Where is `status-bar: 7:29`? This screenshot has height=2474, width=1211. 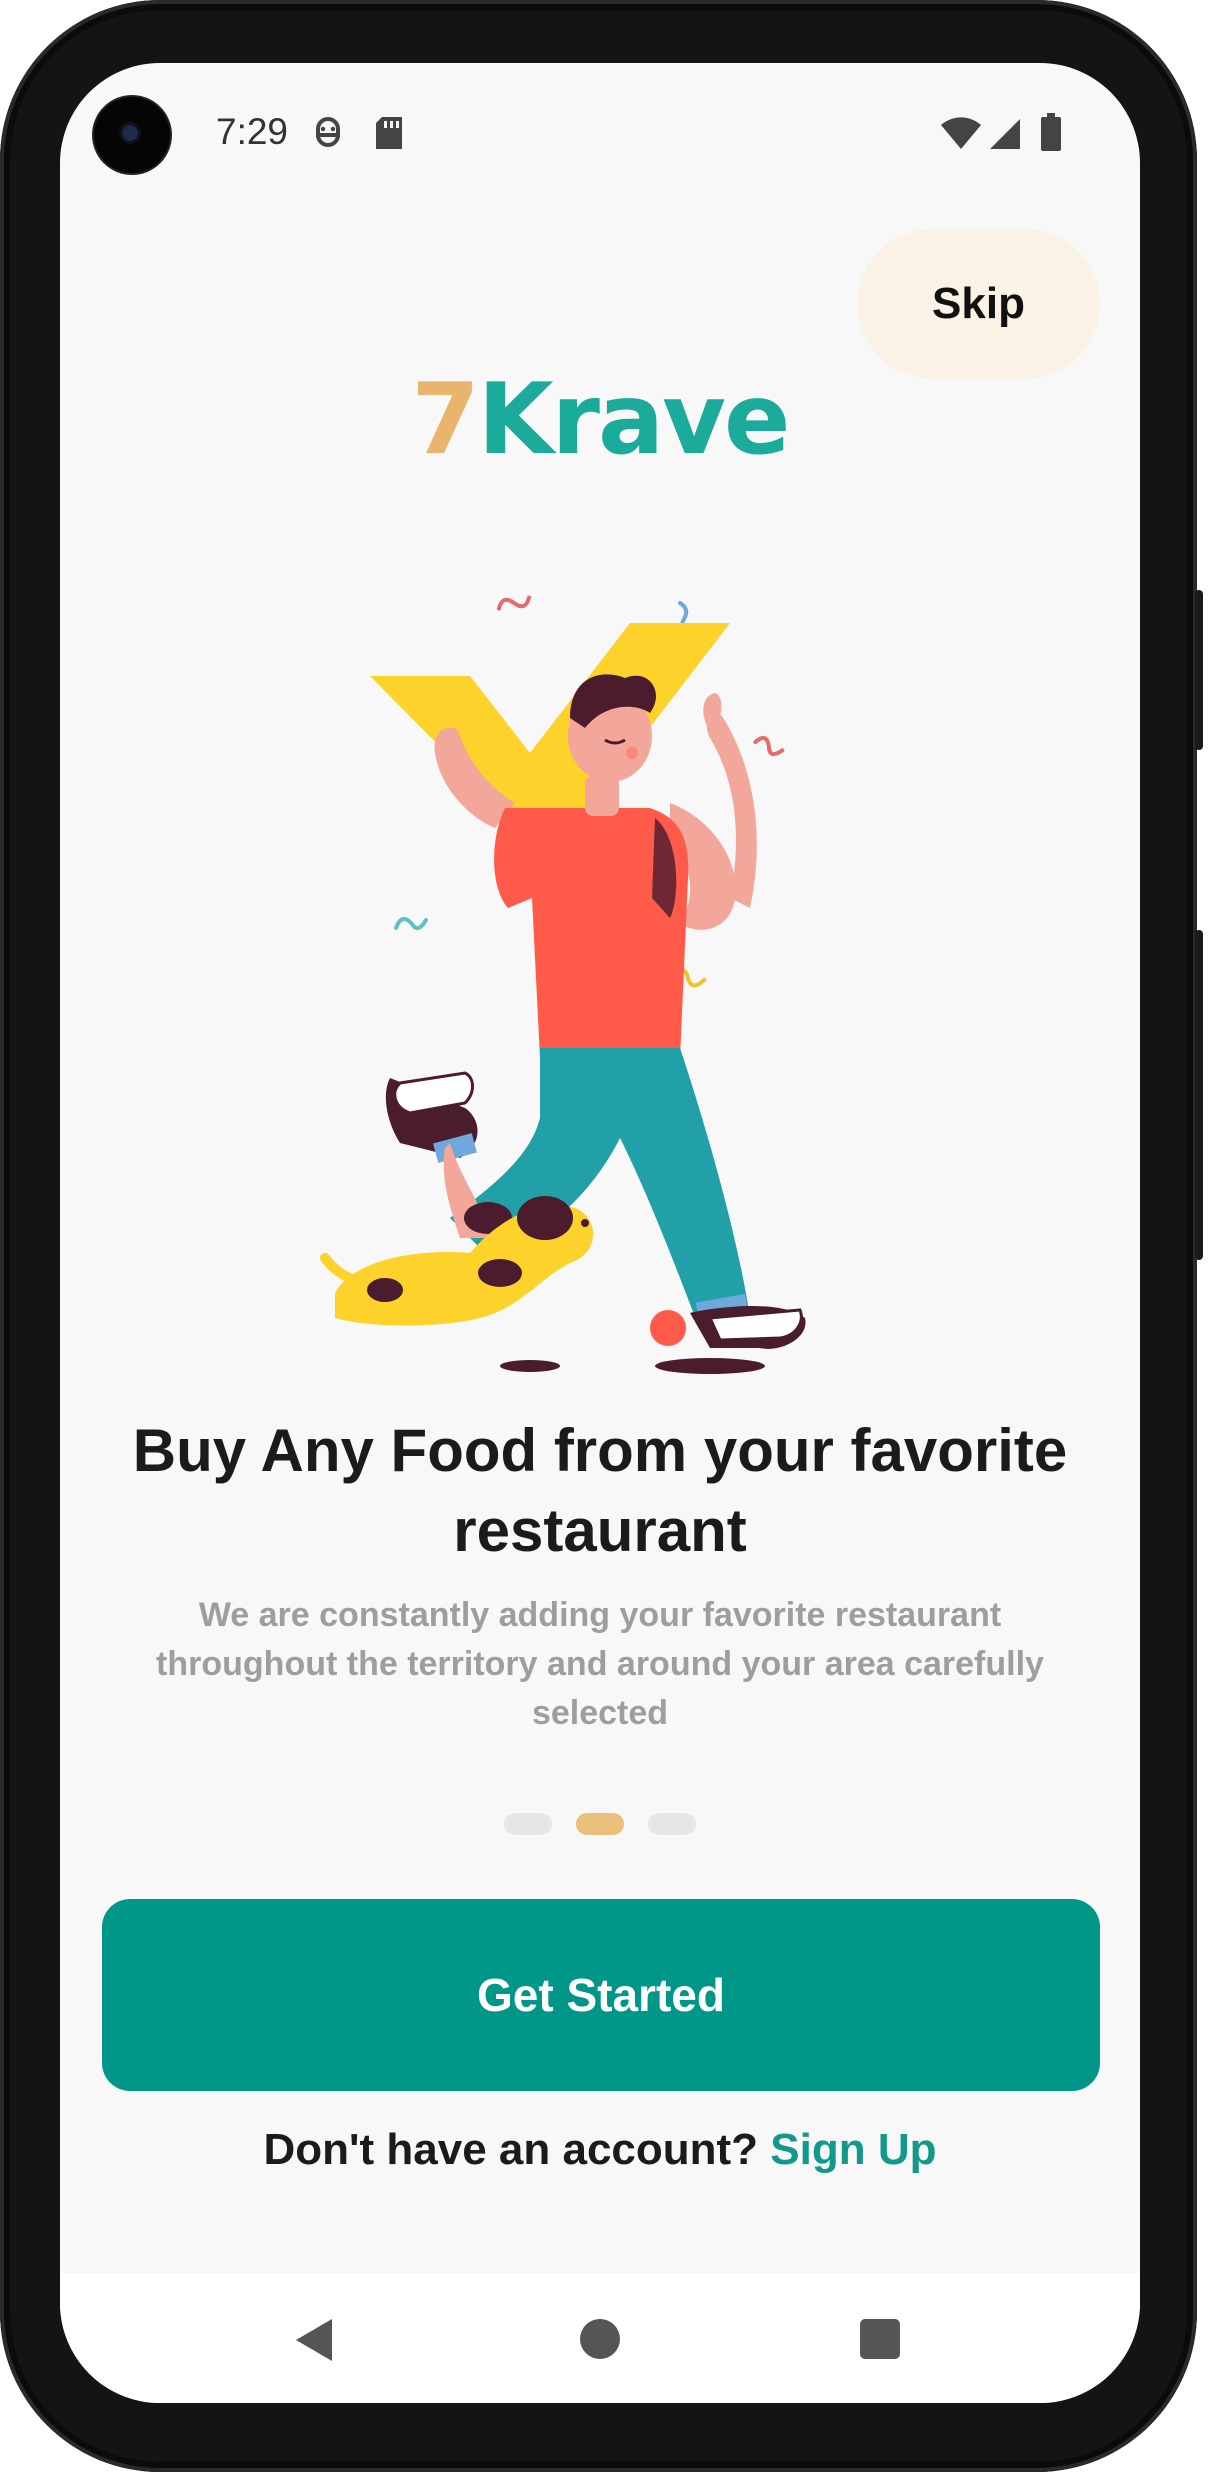
status-bar: 7:29 is located at coordinates (600, 133).